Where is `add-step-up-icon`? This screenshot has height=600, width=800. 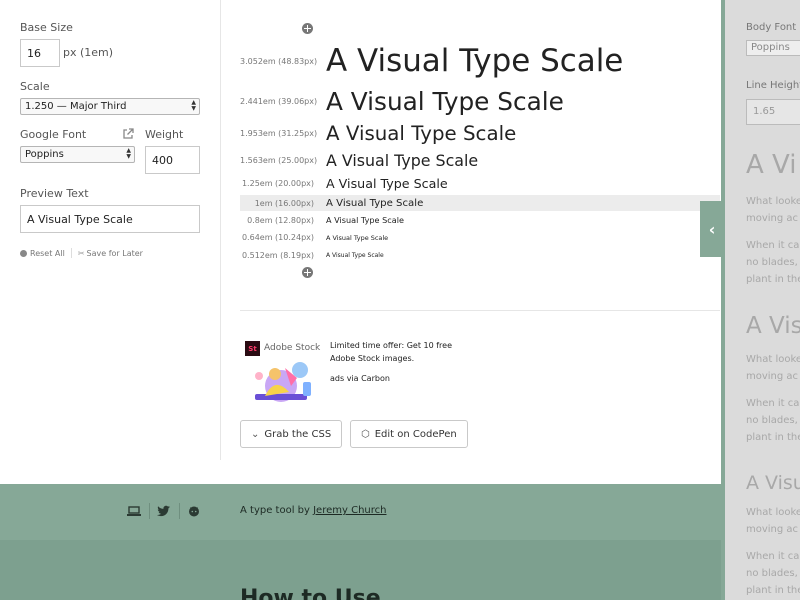 add-step-up-icon is located at coordinates (307, 28).